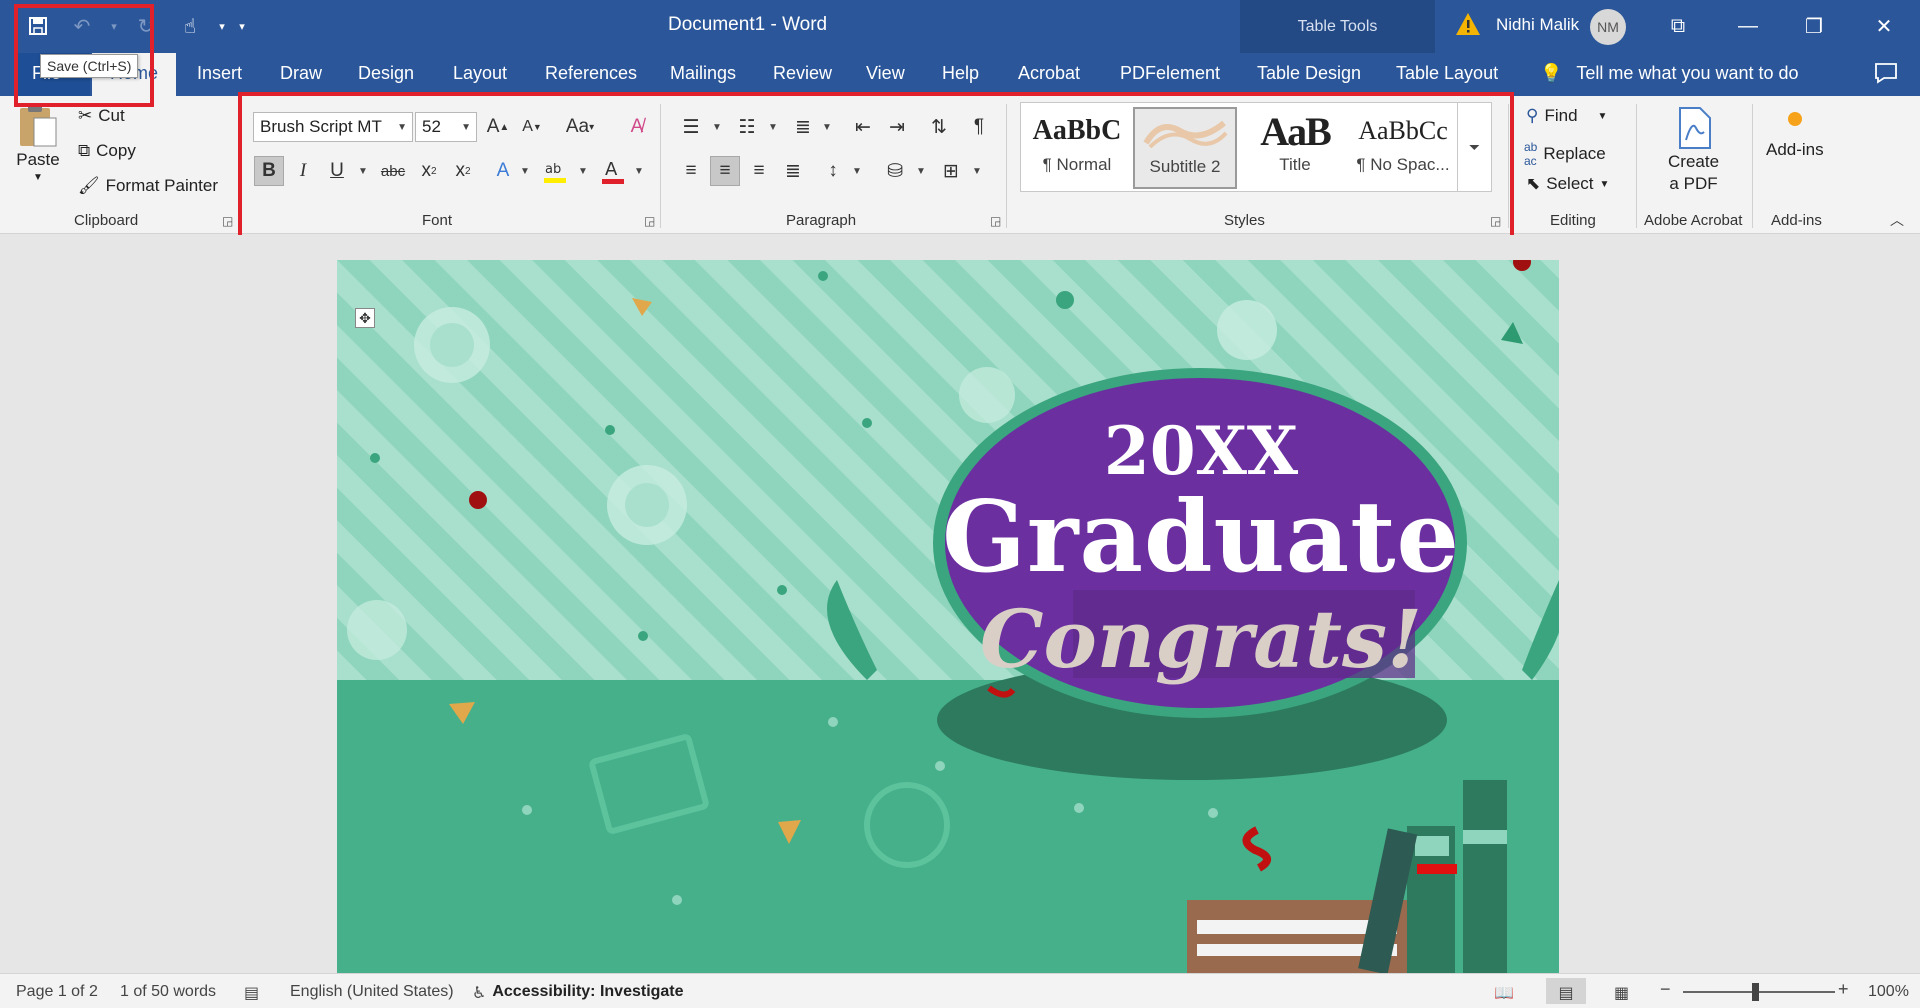 The image size is (1920, 1008). I want to click on restore-icon: ❐, so click(1814, 26).